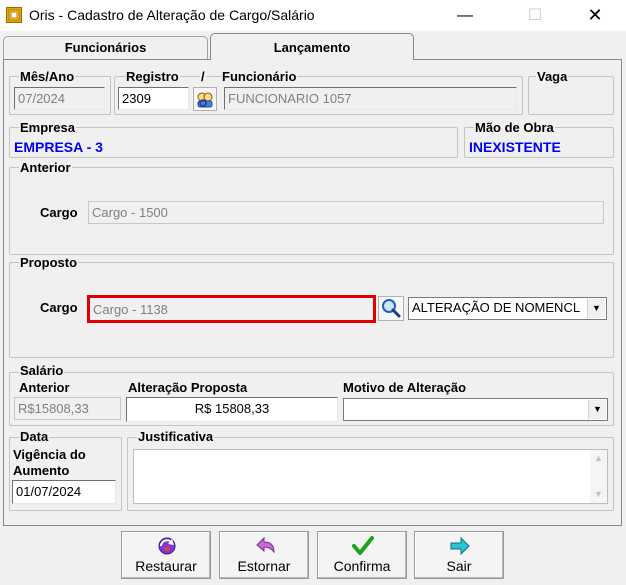  Describe the element at coordinates (264, 566) in the screenshot. I see `estornar-label: Estornar` at that location.